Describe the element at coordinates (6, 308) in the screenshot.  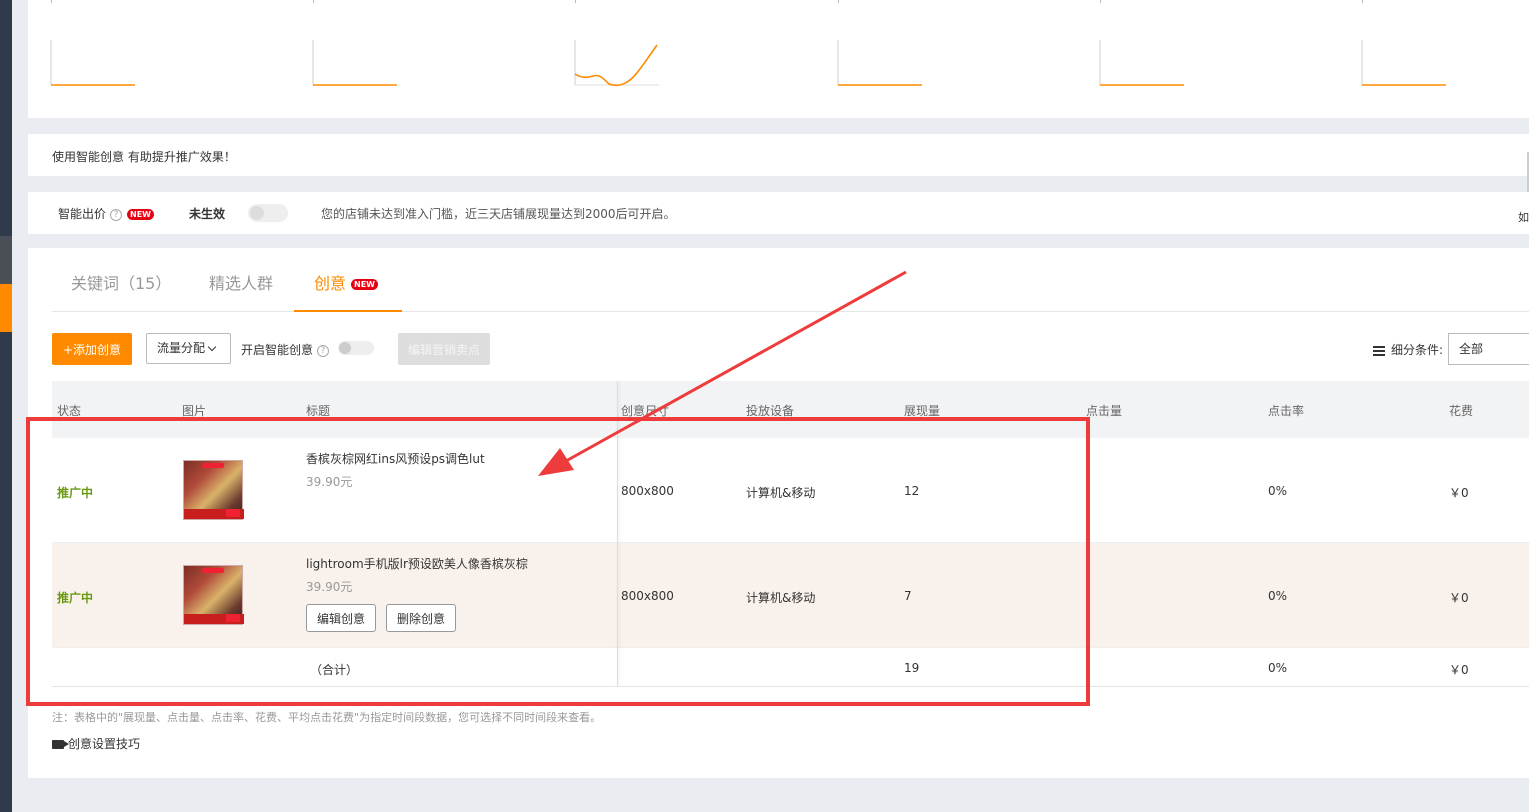
I see `left-nav-active-item` at that location.